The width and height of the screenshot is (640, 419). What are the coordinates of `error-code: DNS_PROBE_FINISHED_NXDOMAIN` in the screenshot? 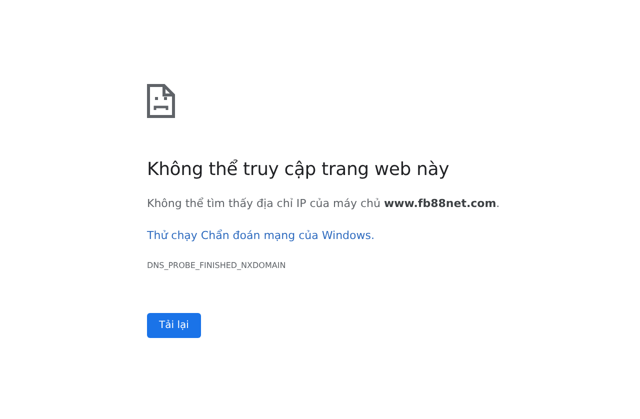 It's located at (216, 266).